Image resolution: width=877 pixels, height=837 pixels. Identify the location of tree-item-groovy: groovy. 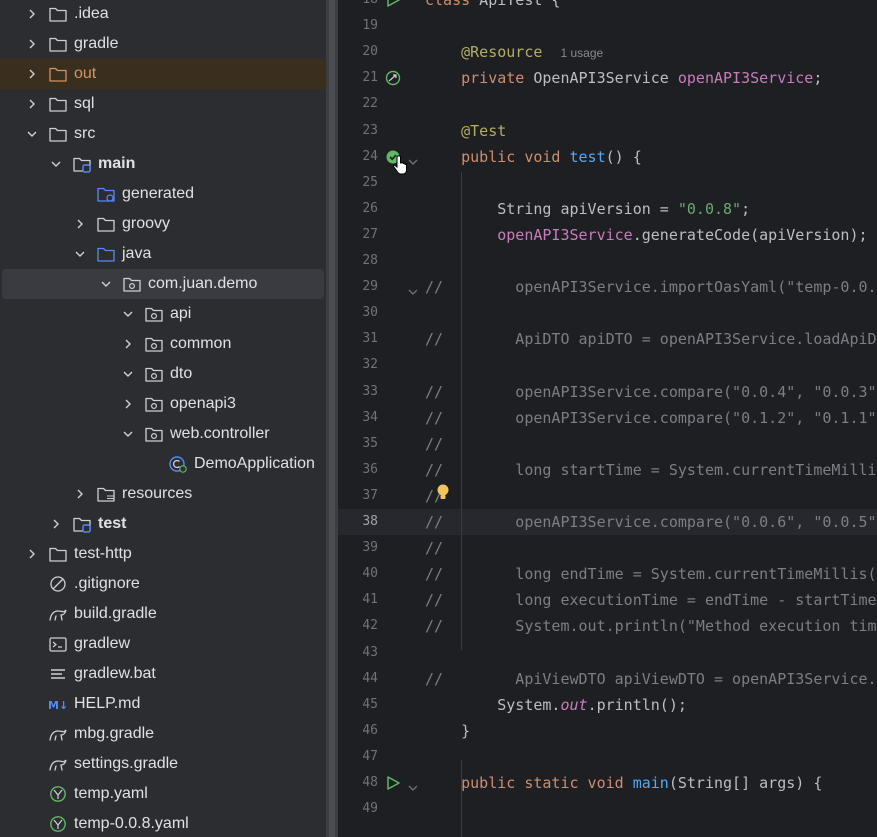
(163, 224).